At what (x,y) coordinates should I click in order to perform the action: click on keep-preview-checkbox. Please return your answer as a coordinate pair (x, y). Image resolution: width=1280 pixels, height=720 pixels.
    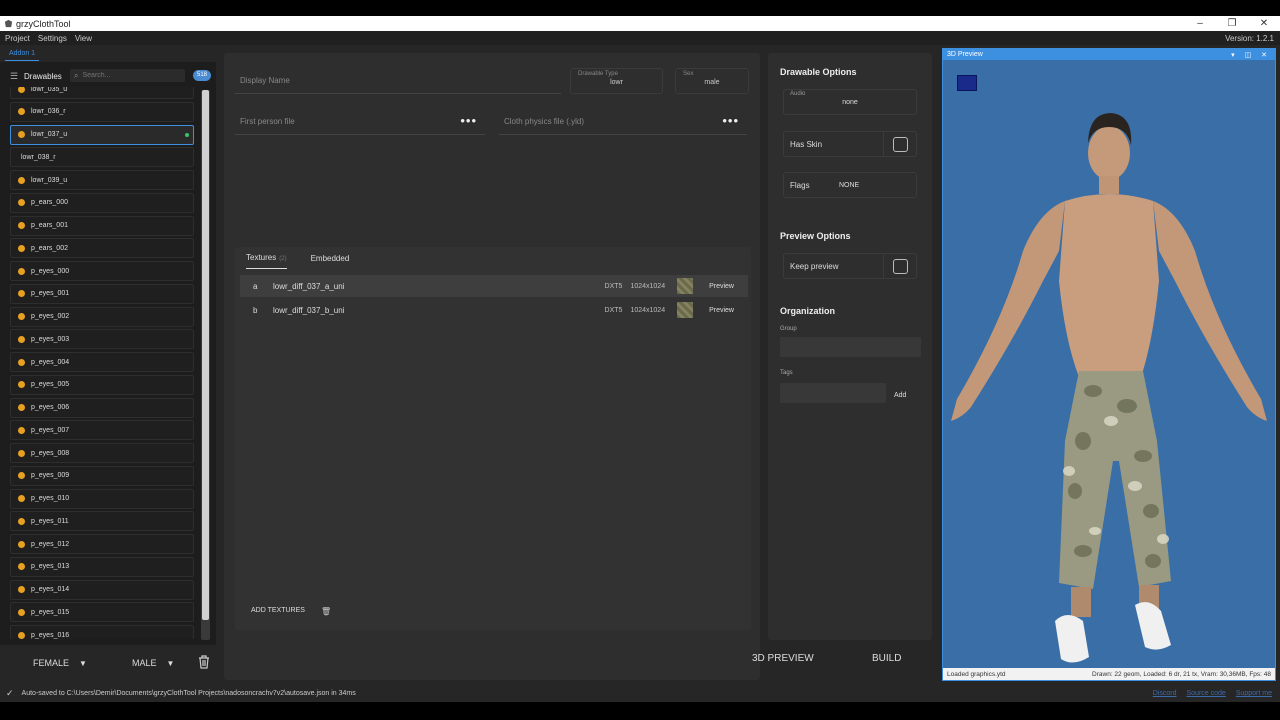
    Looking at the image, I should click on (900, 266).